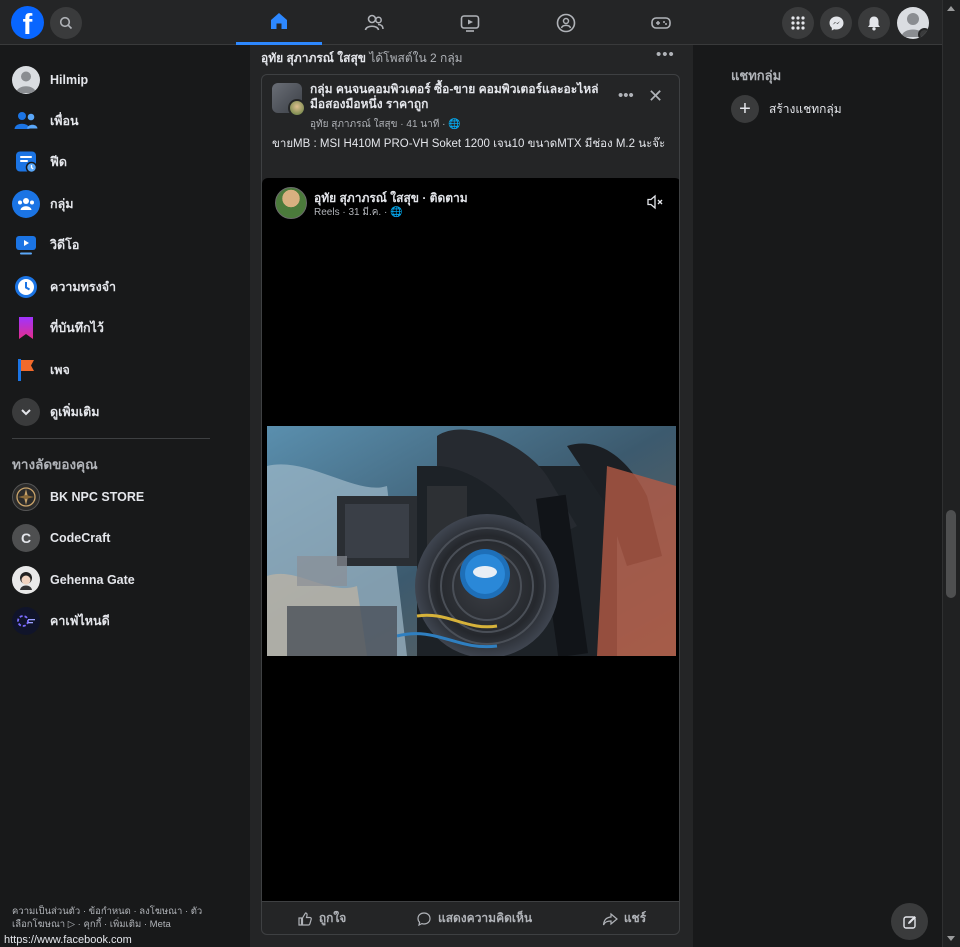 The height and width of the screenshot is (947, 960). Describe the element at coordinates (655, 96) in the screenshot. I see `close-icon: ✕` at that location.